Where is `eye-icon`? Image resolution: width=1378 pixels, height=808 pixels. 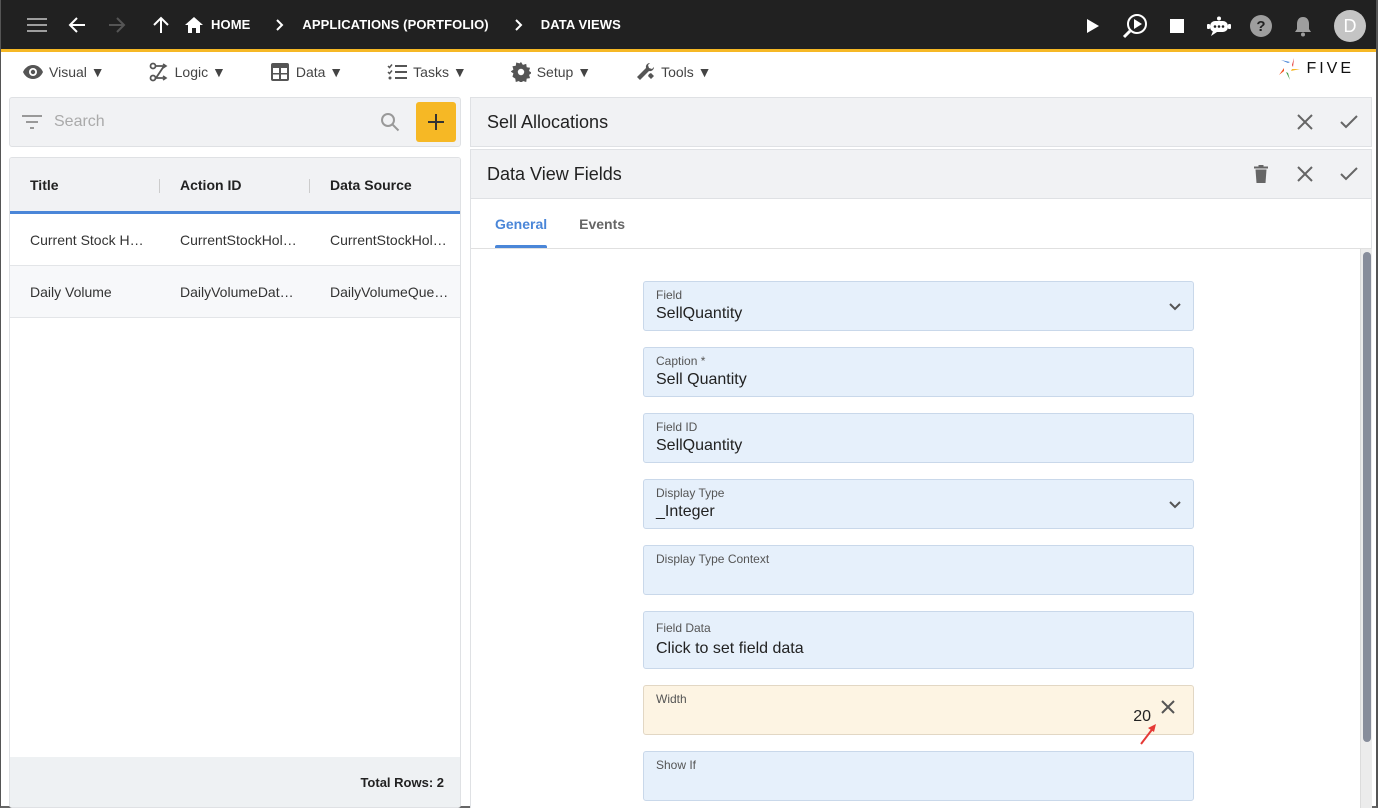 eye-icon is located at coordinates (33, 72).